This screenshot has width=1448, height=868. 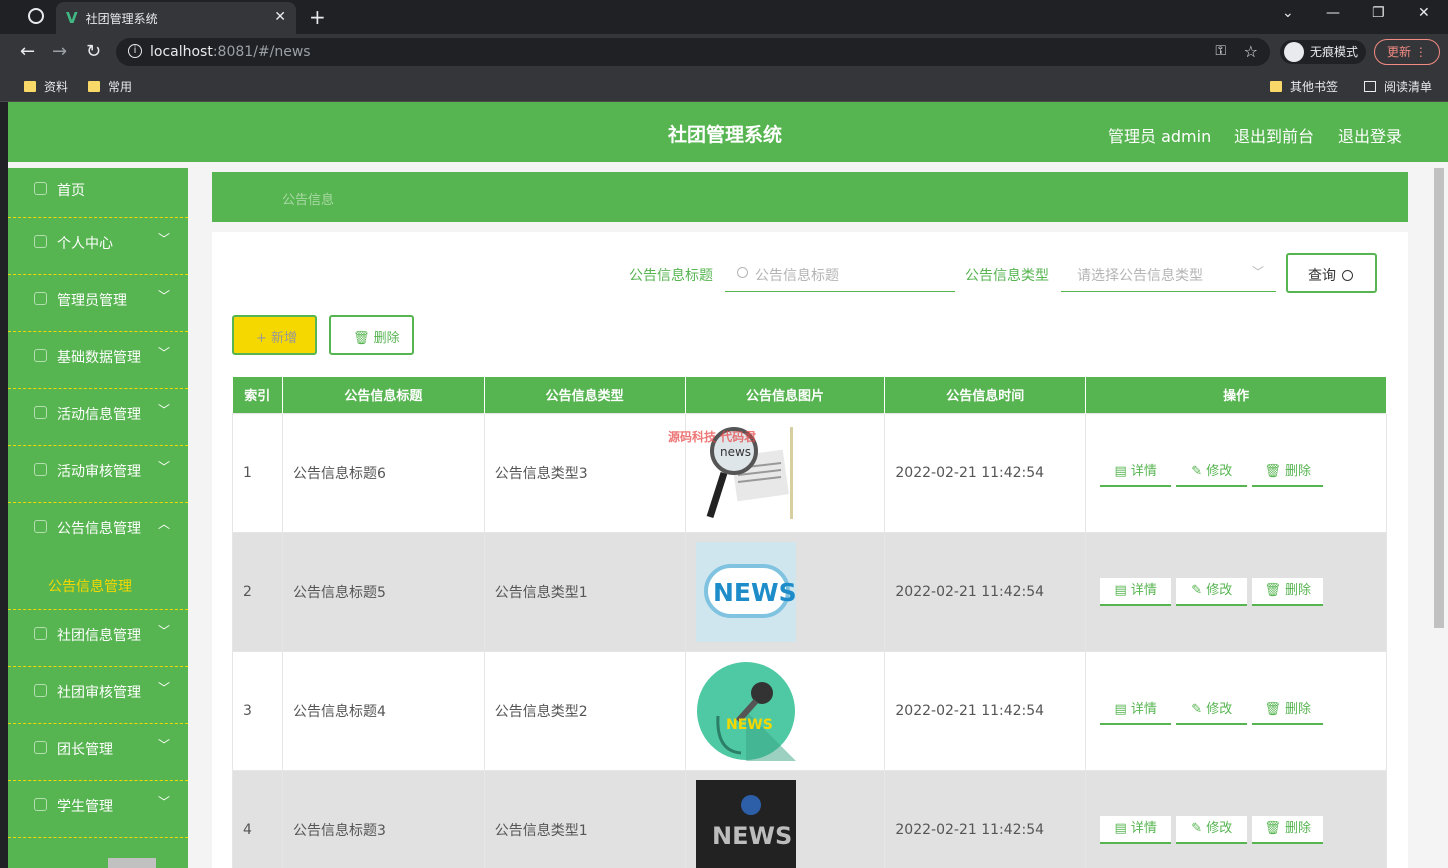 I want to click on sidebar-item-activity-audit: 活动审核管理 ﹀, so click(x=98, y=474).